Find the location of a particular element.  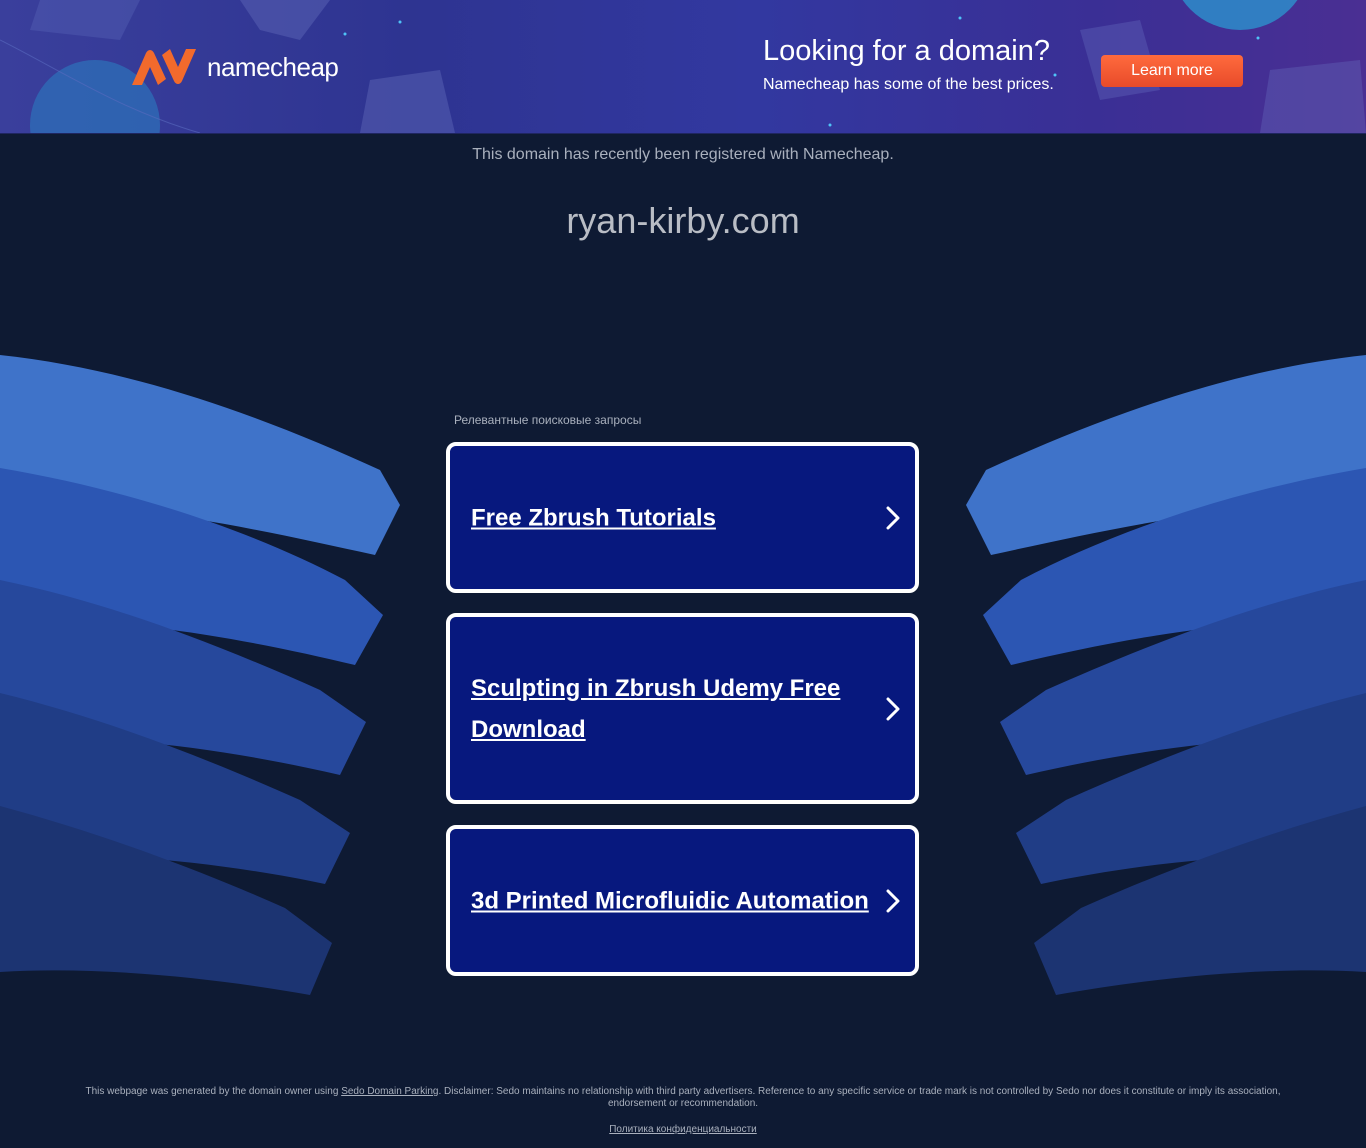

related-search-label-wrap: 3d Printed Microfluidic Automation is located at coordinates (671, 900).